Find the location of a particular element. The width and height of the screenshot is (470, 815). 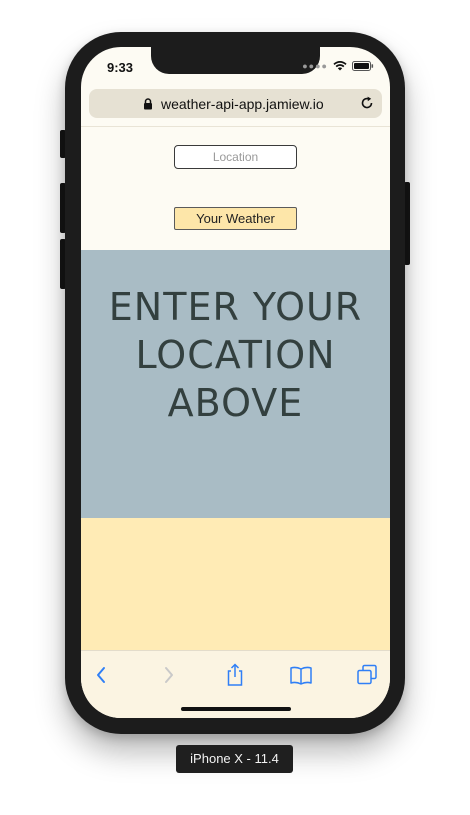

address-bar-divider is located at coordinates (235, 126).